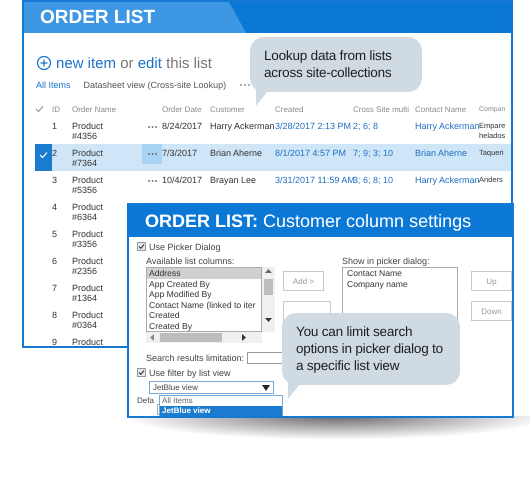 This screenshot has height=484, width=530. Describe the element at coordinates (211, 387) in the screenshot. I see `view-dropdown: JetBlue view` at that location.